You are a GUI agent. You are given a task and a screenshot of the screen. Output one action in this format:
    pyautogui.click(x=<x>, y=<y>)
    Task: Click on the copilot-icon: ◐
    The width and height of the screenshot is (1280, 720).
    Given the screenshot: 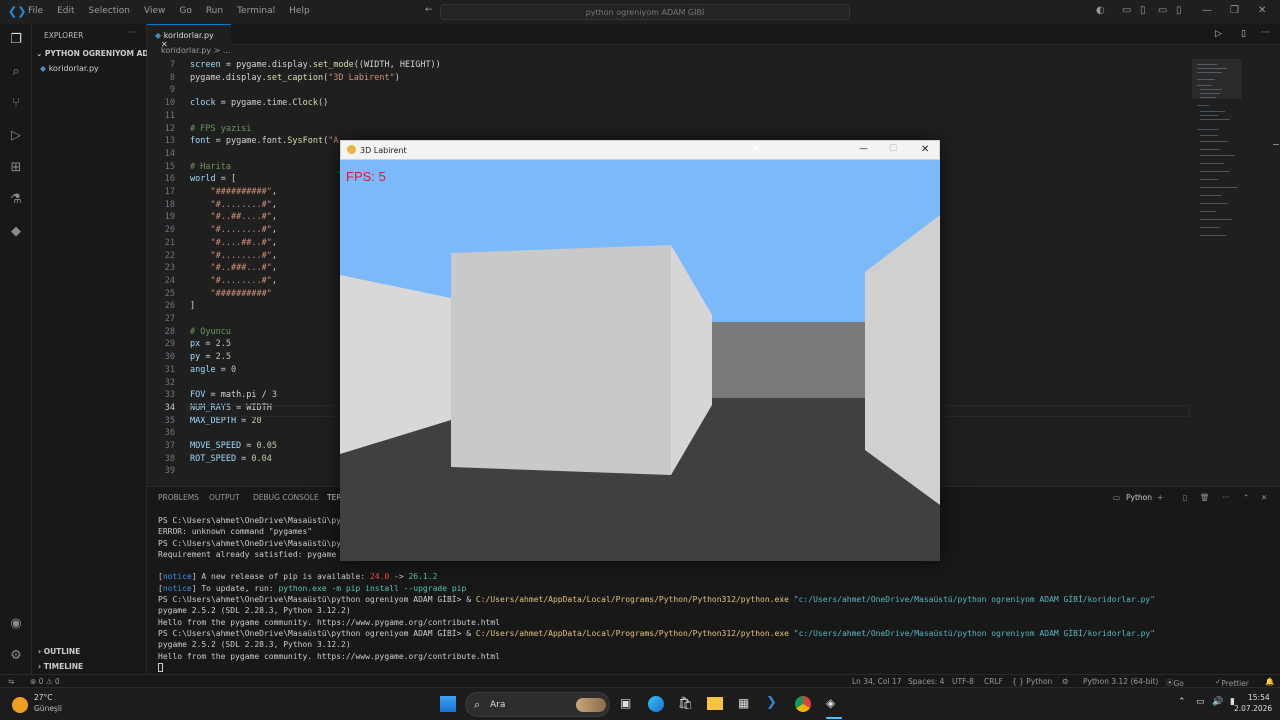 What is the action you would take?
    pyautogui.click(x=1100, y=10)
    